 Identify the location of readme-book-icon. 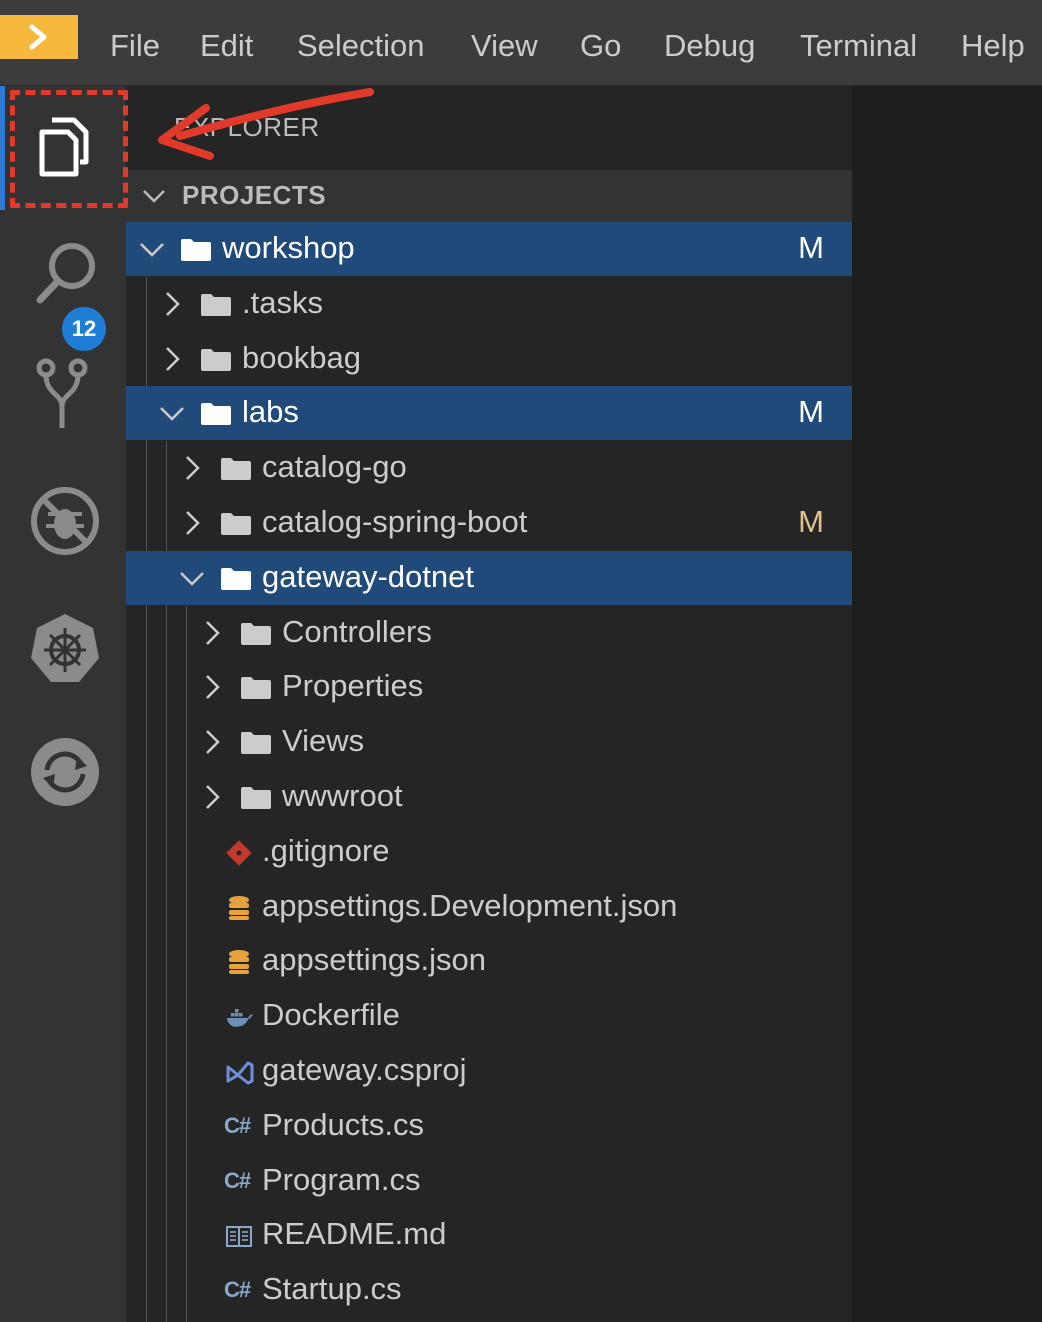
(239, 1237).